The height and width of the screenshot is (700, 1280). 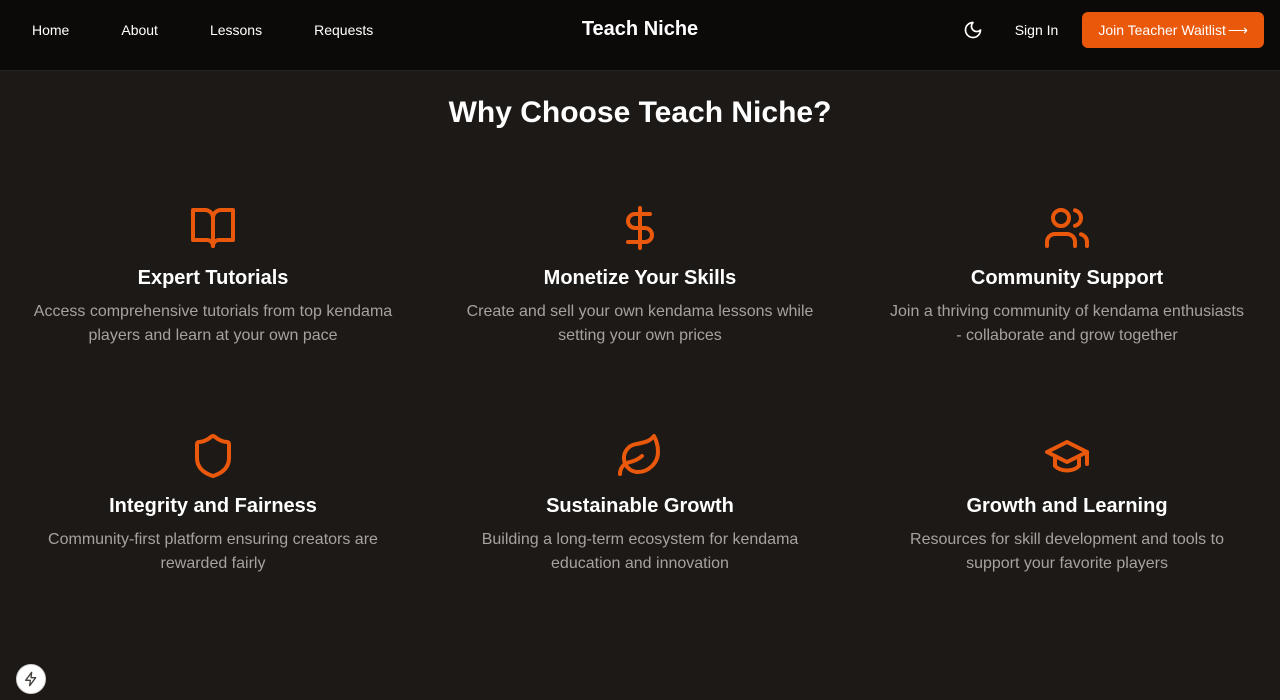 I want to click on graduation-cap-icon, so click(x=1067, y=456).